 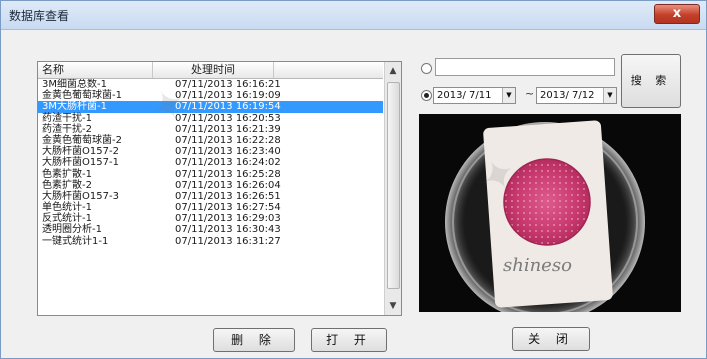 What do you see at coordinates (228, 96) in the screenshot?
I see `list-item-time: 07/11/2013 16:19:09` at bounding box center [228, 96].